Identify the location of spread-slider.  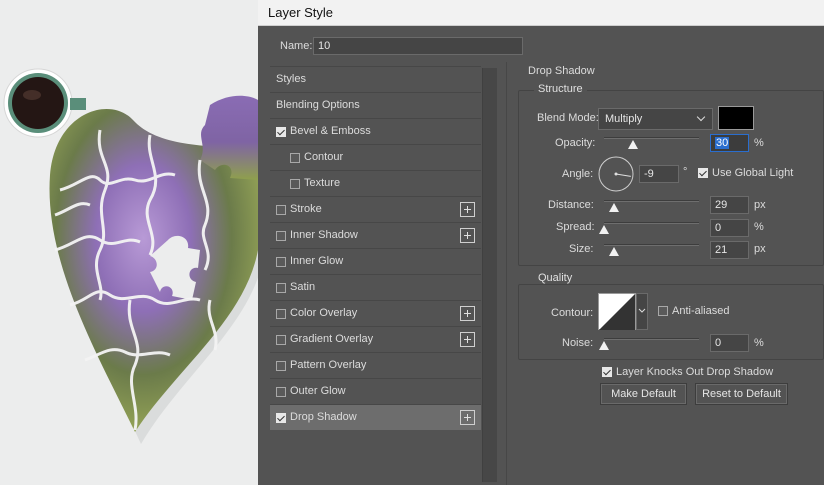
(651, 223).